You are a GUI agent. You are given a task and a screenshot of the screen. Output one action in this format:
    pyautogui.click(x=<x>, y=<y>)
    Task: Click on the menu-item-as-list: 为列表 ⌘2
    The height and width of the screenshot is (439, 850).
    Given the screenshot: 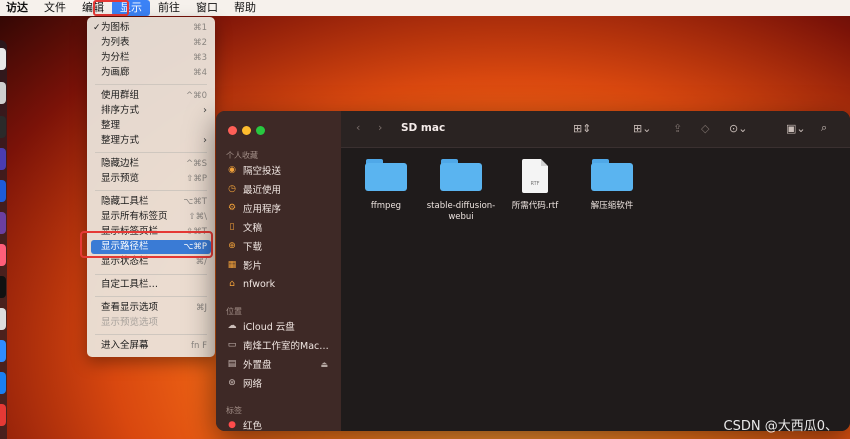 What is the action you would take?
    pyautogui.click(x=151, y=43)
    